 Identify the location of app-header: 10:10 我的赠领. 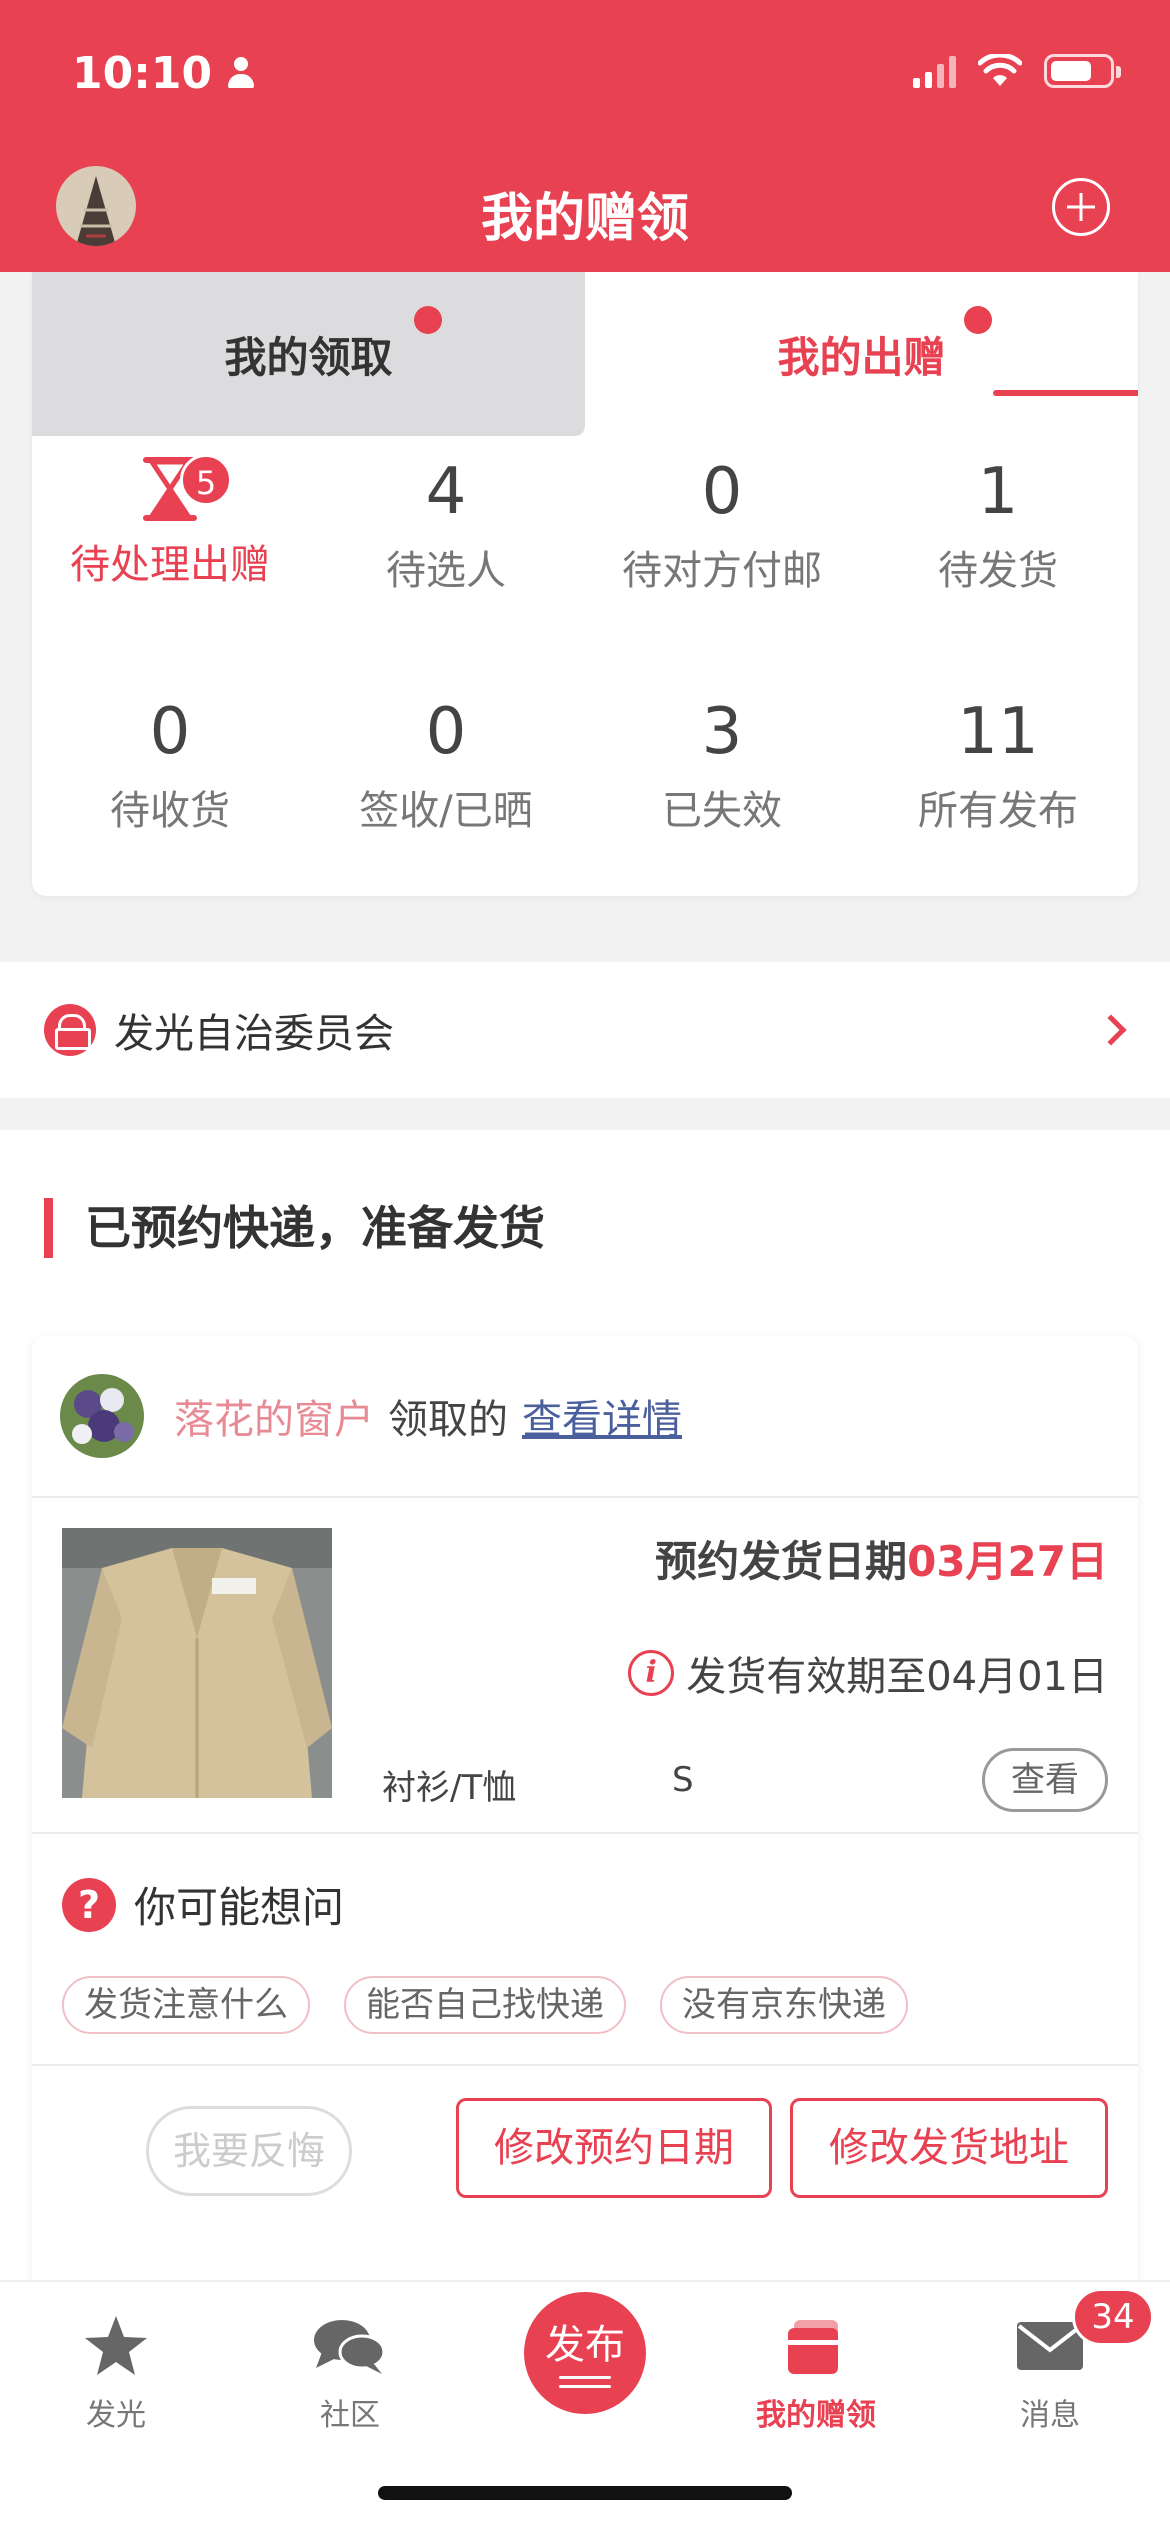
(585, 136).